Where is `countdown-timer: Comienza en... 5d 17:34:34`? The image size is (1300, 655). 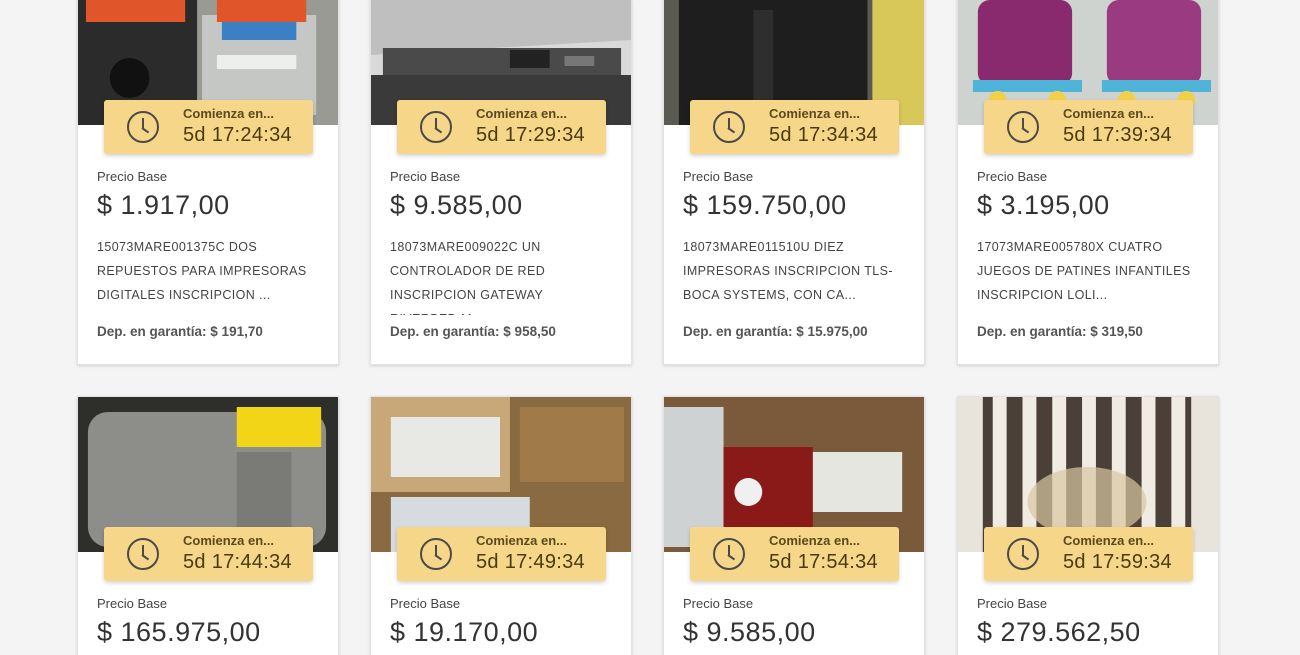 countdown-timer: Comienza en... 5d 17:34:34 is located at coordinates (794, 127).